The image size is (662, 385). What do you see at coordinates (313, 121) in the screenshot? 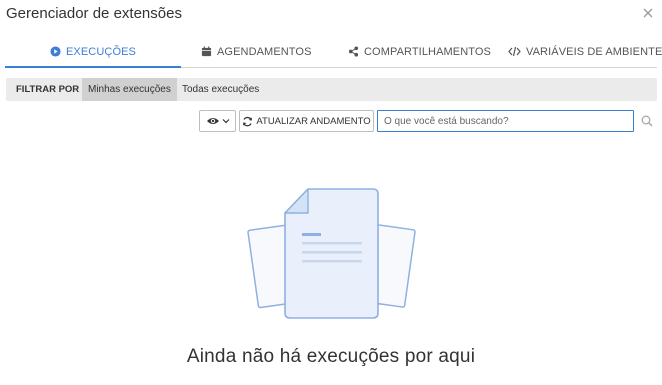
I see `refresh-label: ATUALIZAR ANDAMENTO` at bounding box center [313, 121].